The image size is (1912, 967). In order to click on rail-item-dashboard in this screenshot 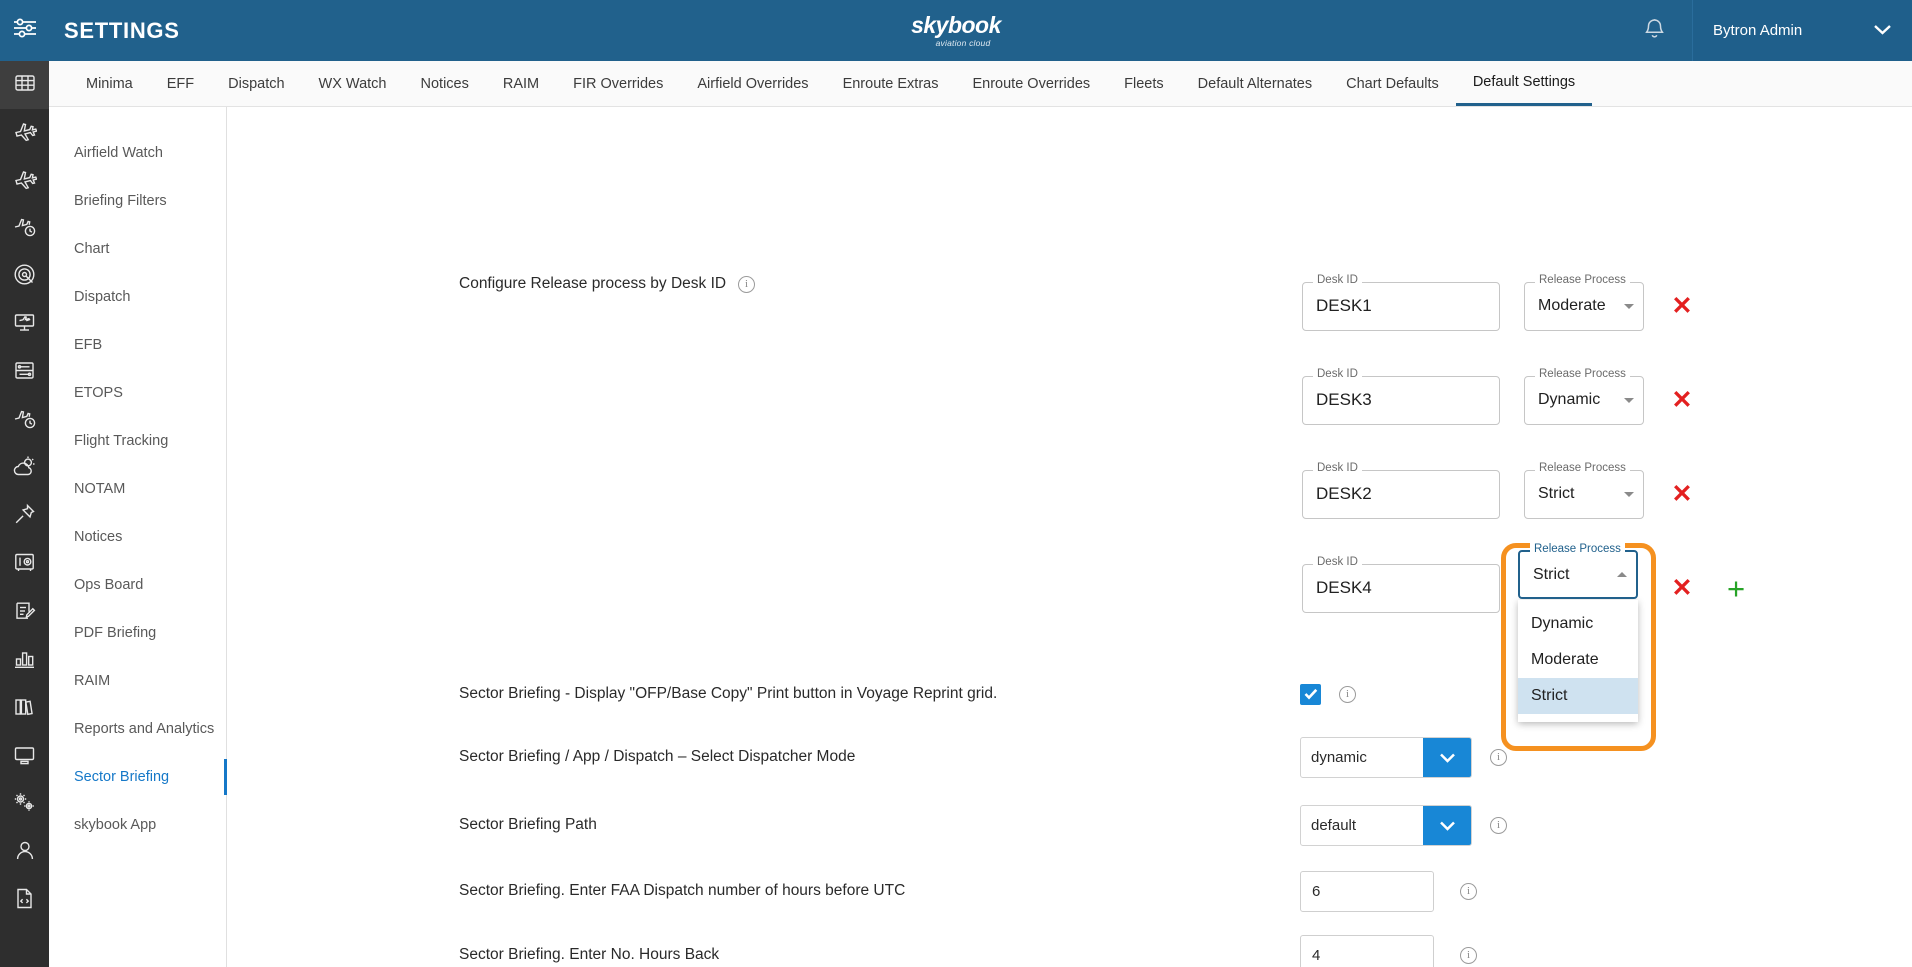, I will do `click(24, 85)`.